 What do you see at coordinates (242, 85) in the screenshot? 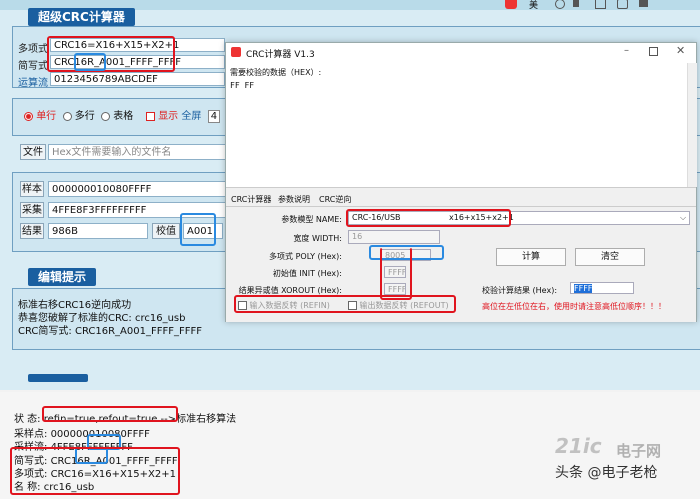
I see `input-data-text: FF FF` at bounding box center [242, 85].